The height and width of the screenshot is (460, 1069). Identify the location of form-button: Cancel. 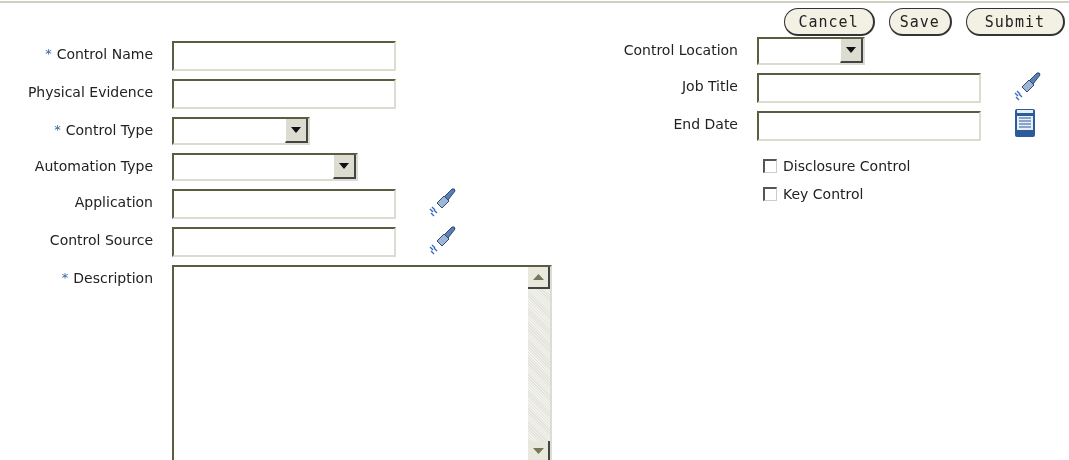
(829, 22).